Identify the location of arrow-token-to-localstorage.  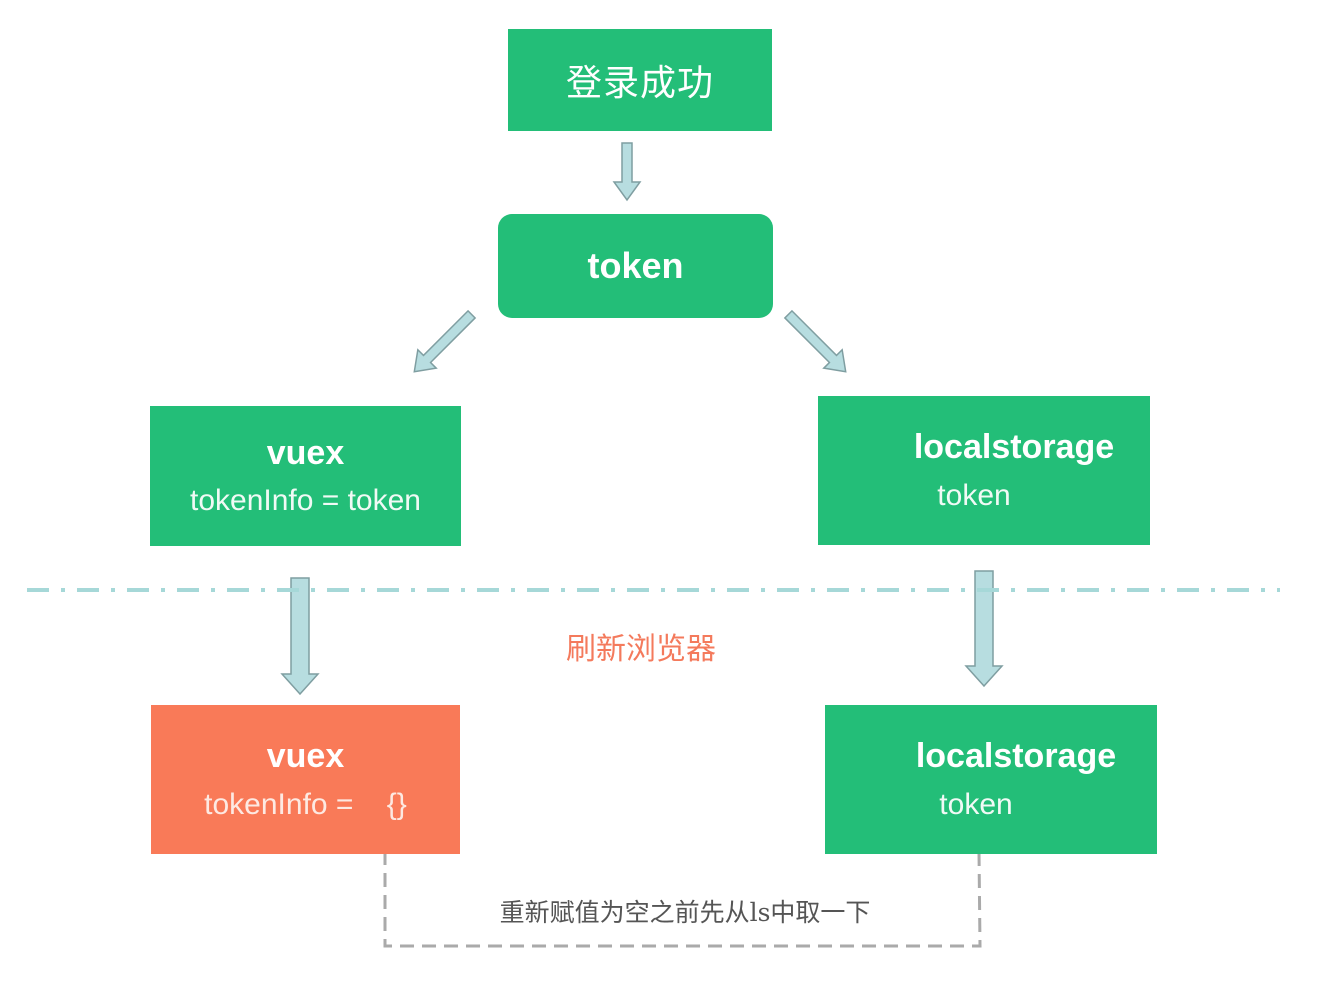
(815, 341).